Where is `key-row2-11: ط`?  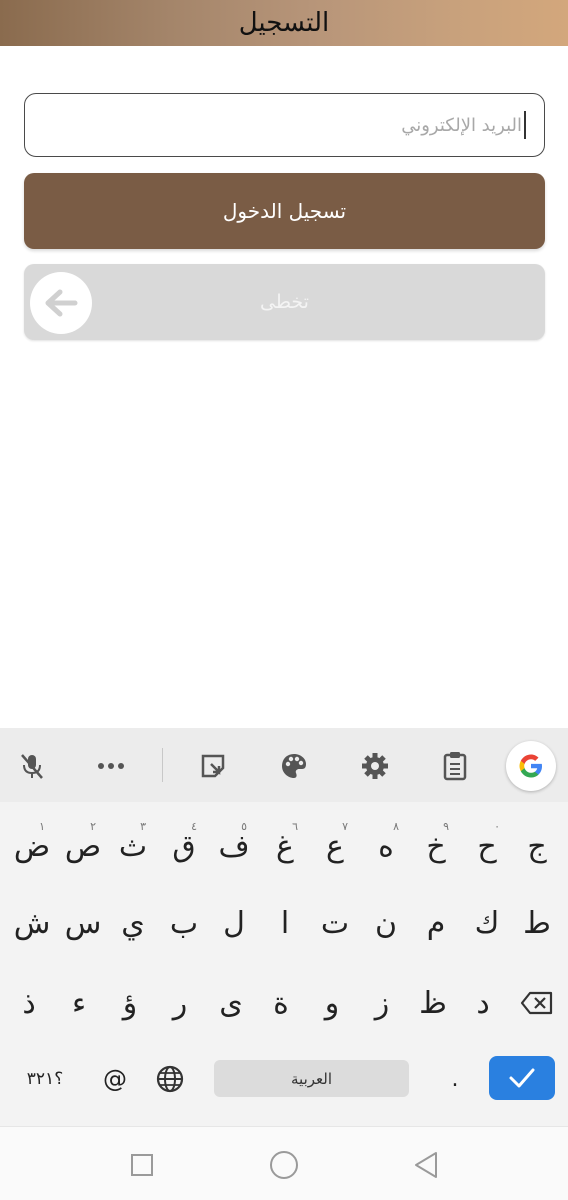 key-row2-11: ط is located at coordinates (537, 923).